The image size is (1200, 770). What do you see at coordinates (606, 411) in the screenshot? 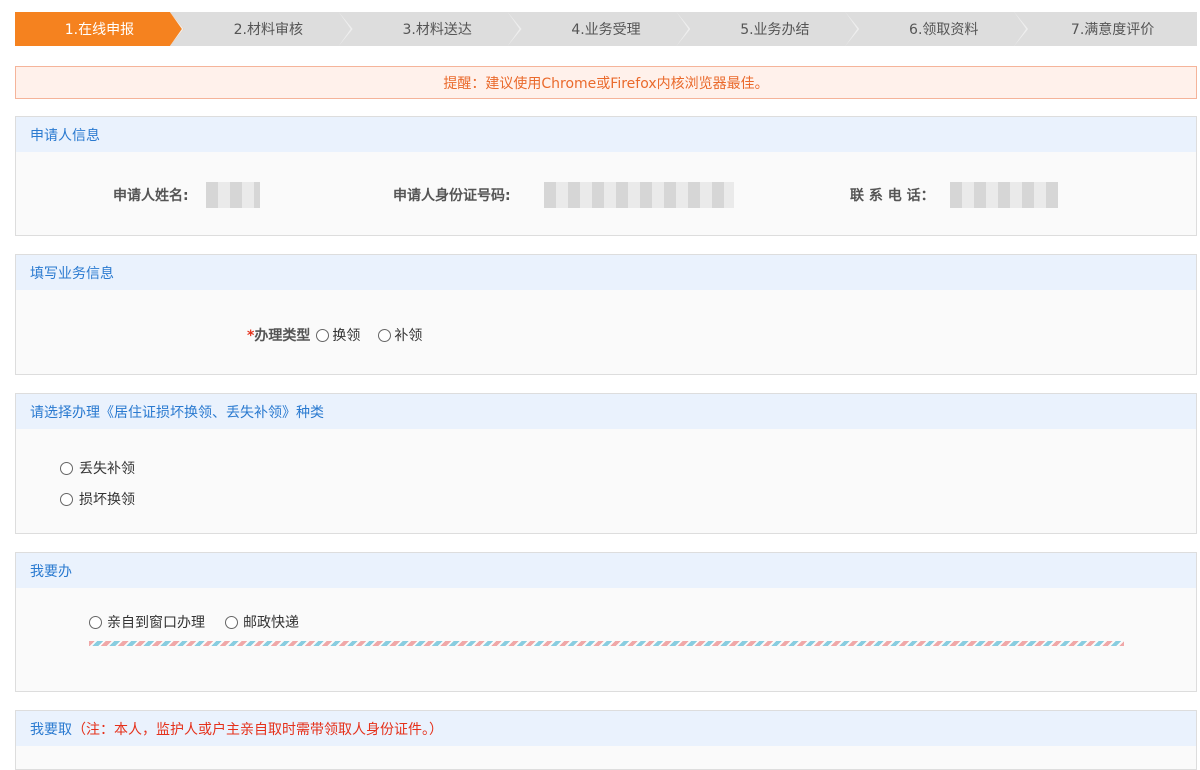
I see `section-header: 请选择办理《居住证损坏换领、丢失补领》种类` at bounding box center [606, 411].